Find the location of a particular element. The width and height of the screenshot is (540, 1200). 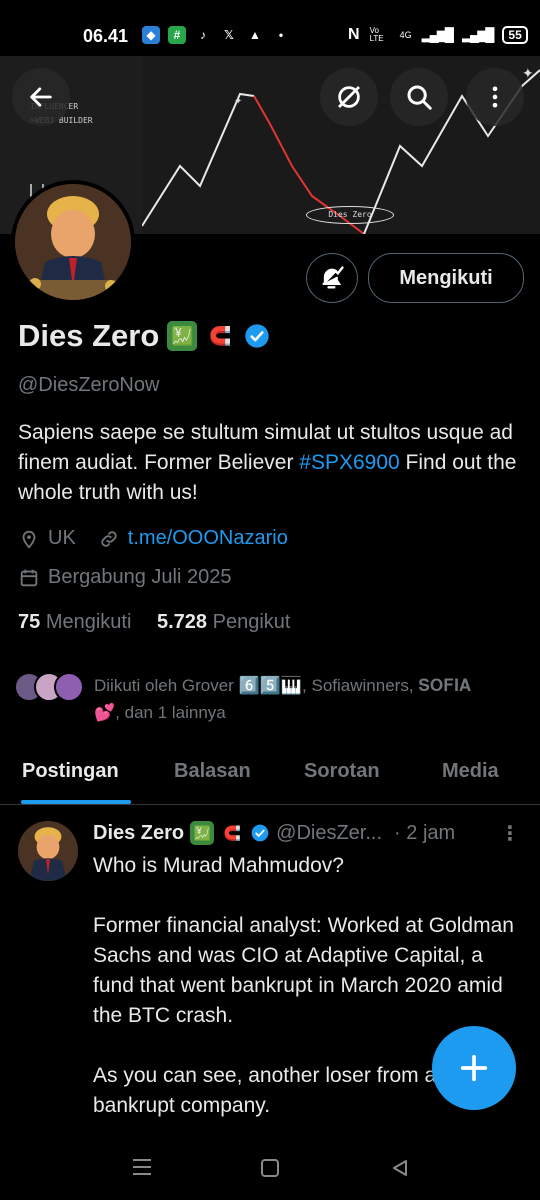

post-avatar is located at coordinates (48, 851).